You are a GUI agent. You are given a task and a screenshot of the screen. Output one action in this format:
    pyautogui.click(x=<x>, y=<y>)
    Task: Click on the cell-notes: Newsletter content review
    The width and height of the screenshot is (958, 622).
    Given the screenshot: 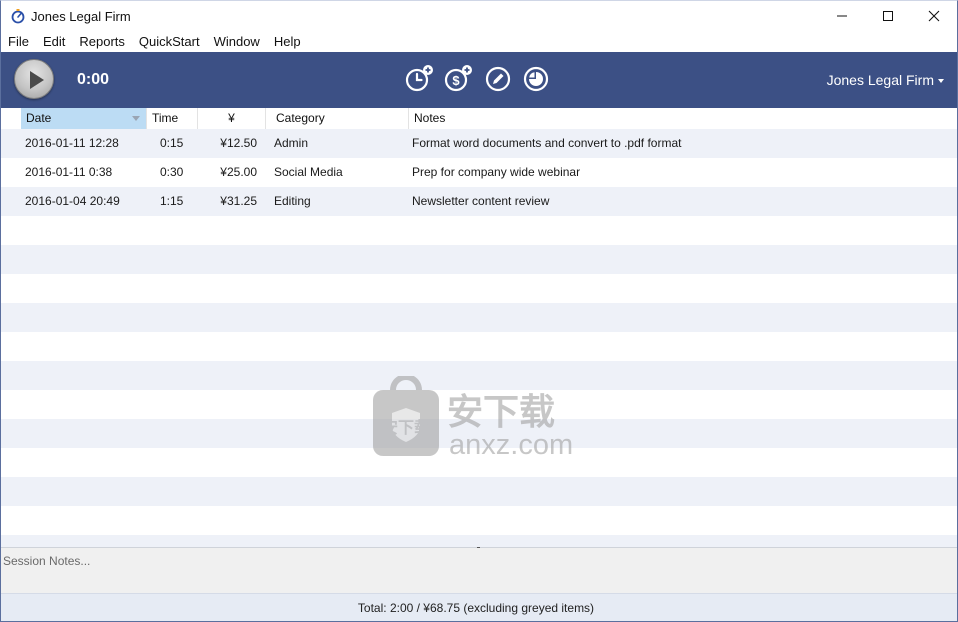 What is the action you would take?
    pyautogui.click(x=481, y=201)
    